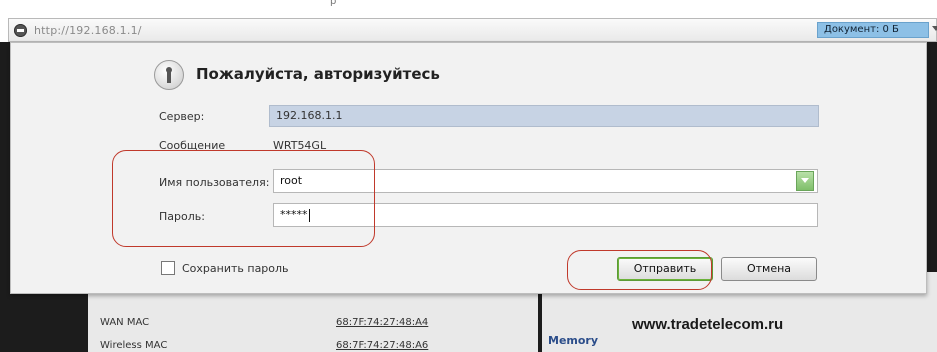 This screenshot has width=937, height=352. What do you see at coordinates (169, 75) in the screenshot?
I see `lock-icon` at bounding box center [169, 75].